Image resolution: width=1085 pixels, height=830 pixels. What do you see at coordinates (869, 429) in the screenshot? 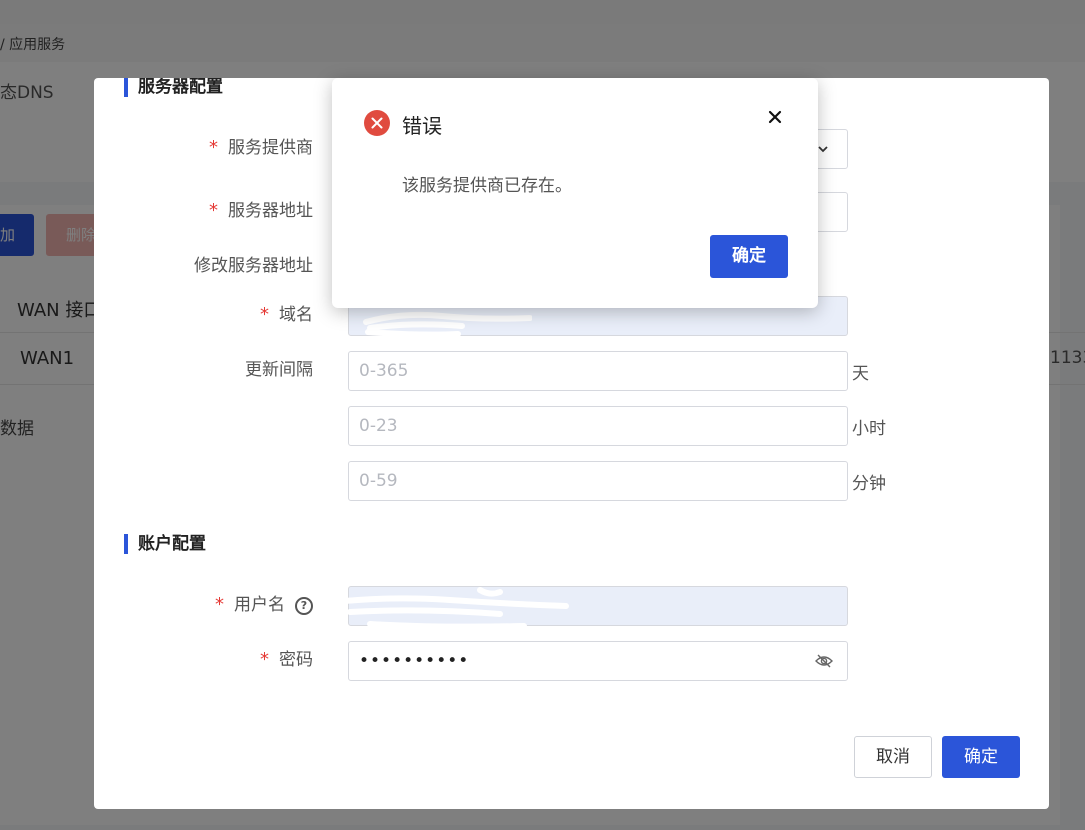
I see `hours-unit: 小时` at bounding box center [869, 429].